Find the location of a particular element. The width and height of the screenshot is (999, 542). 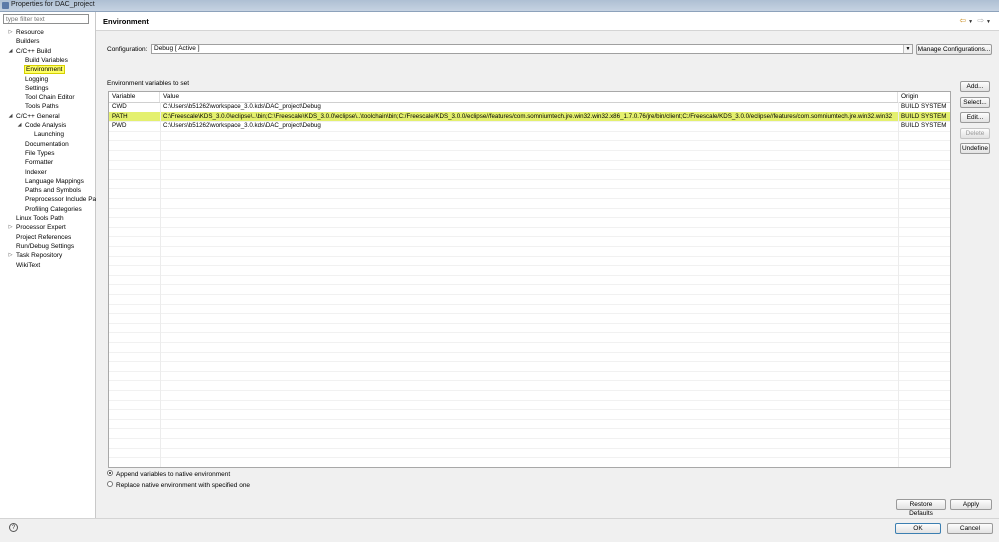

tree-item-label: Processor Expert is located at coordinates (41, 228).